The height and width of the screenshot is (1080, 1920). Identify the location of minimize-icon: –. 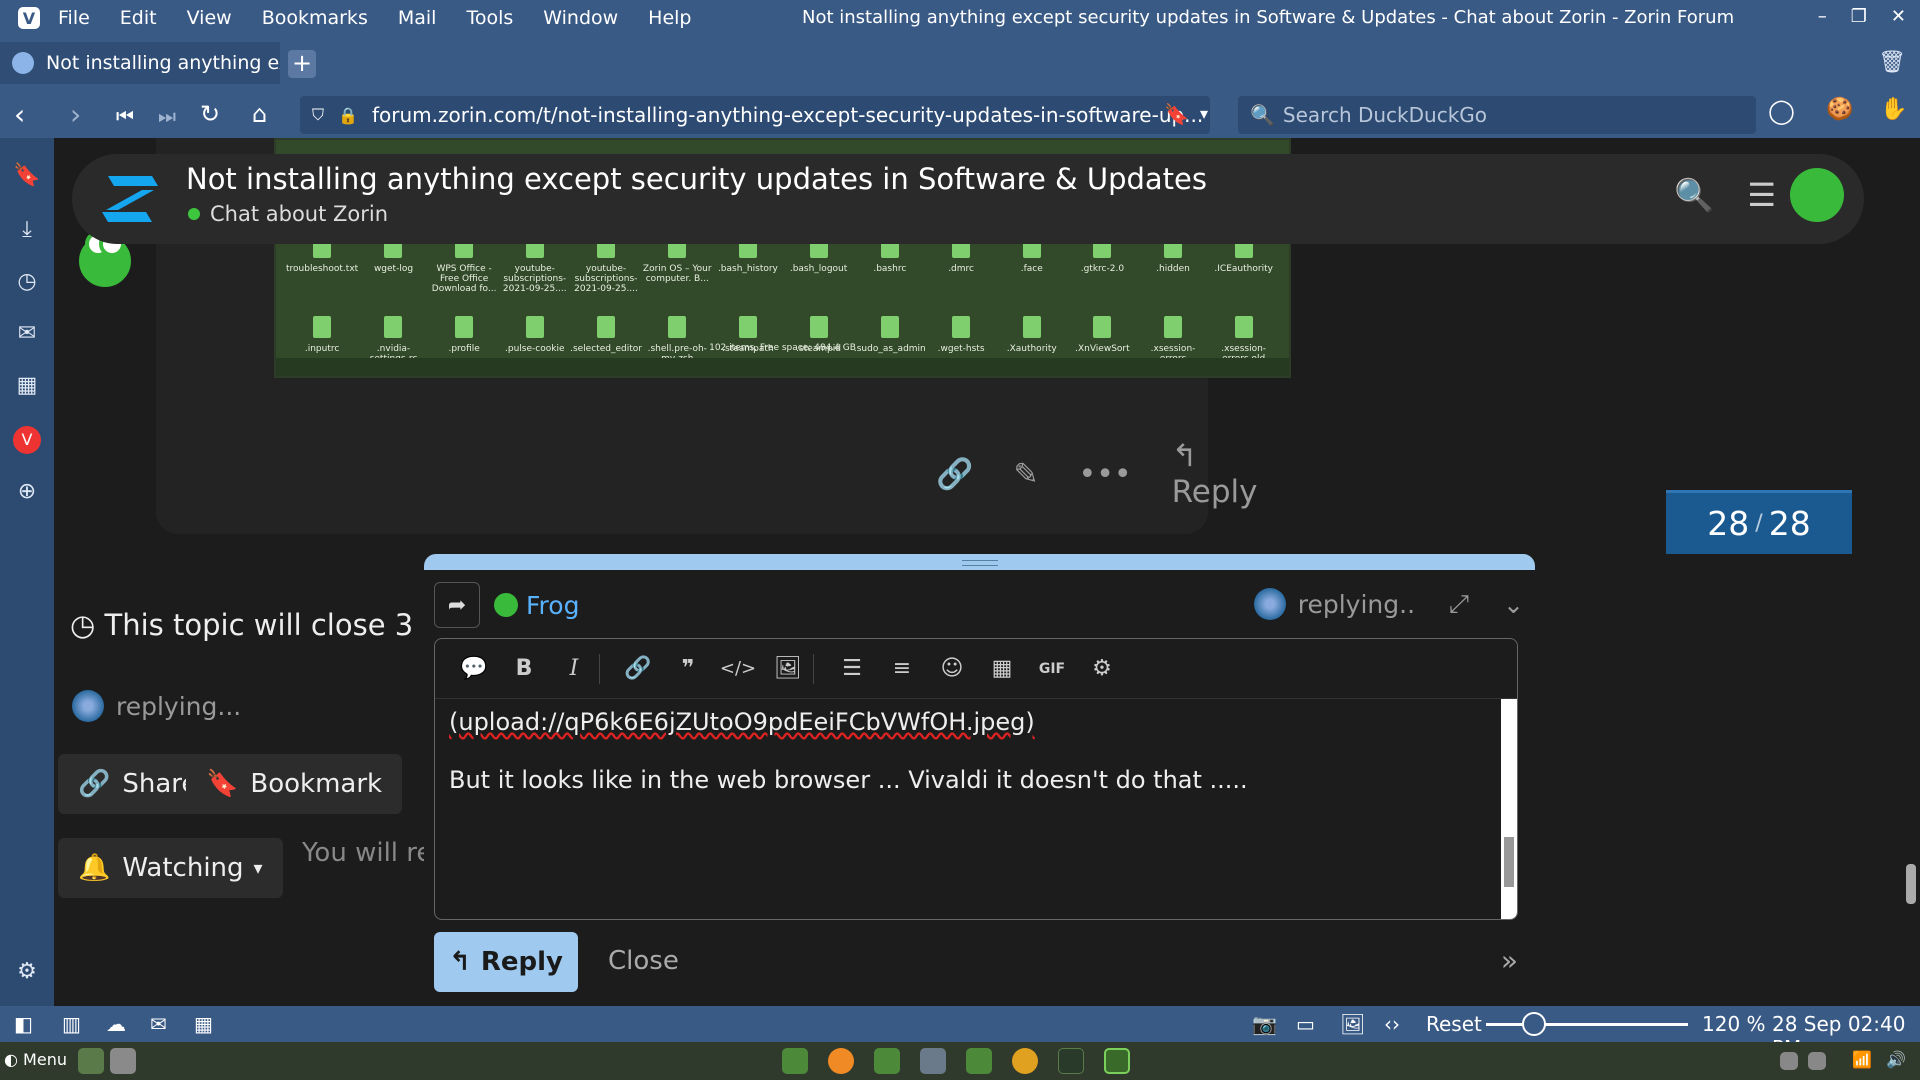
(1822, 16).